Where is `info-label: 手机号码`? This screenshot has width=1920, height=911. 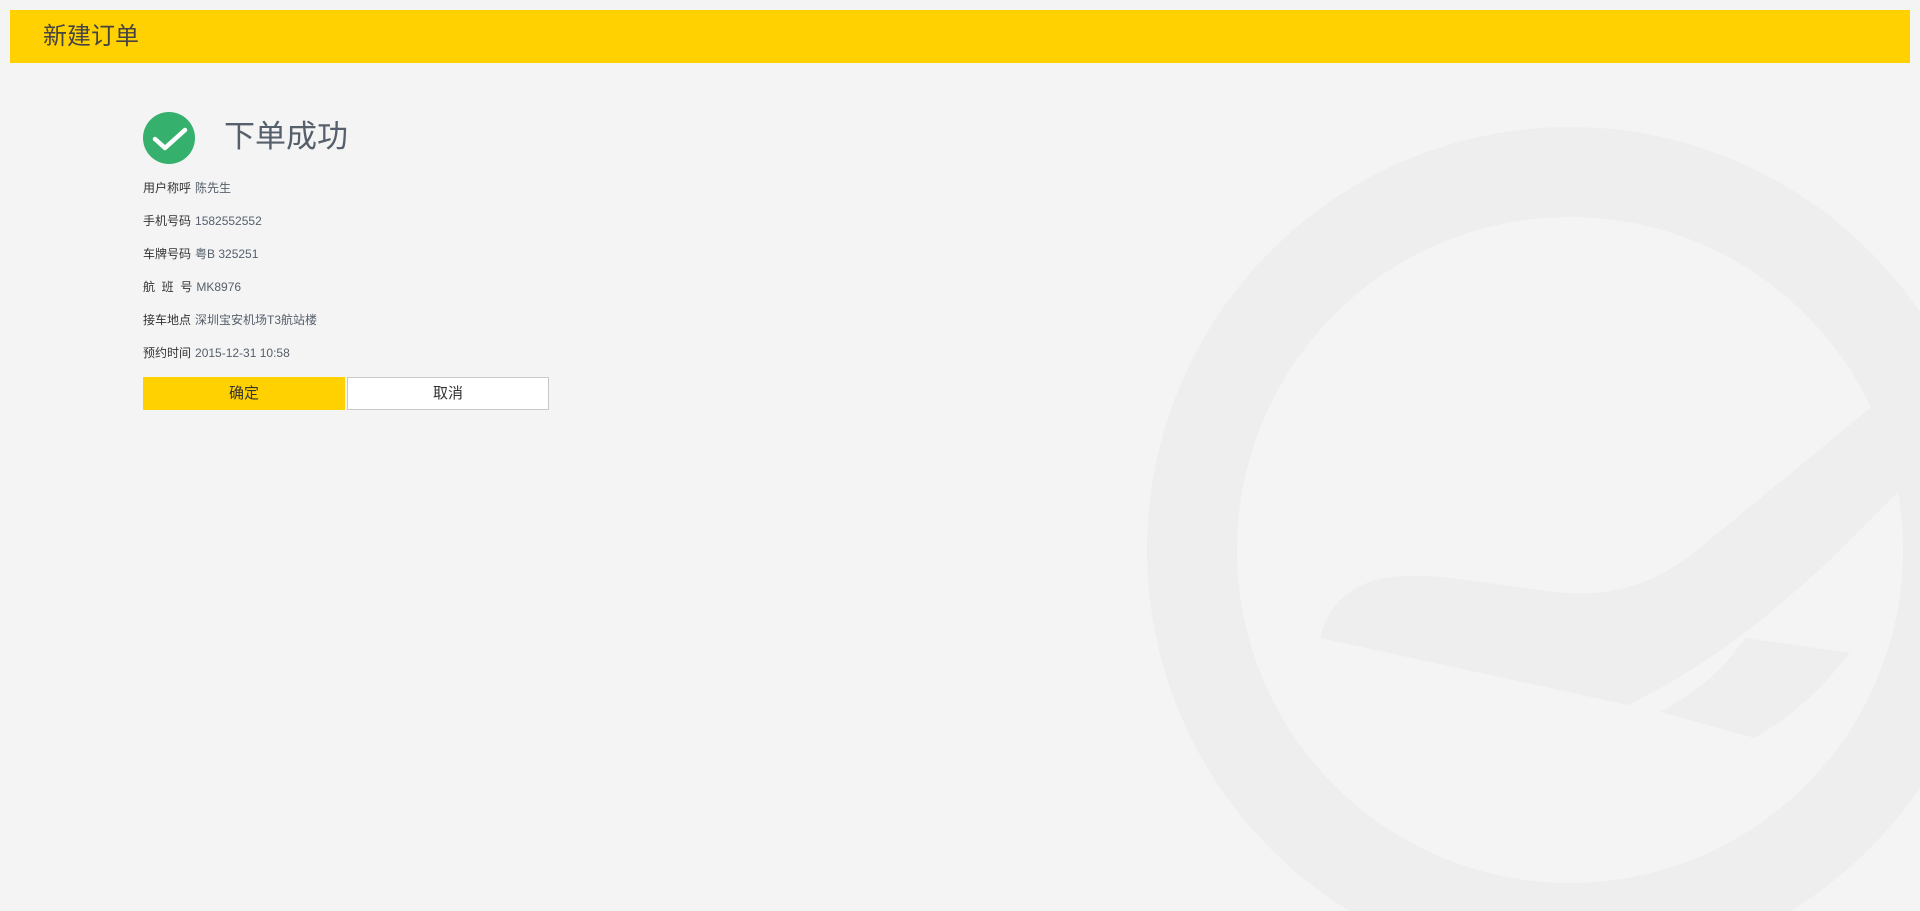 info-label: 手机号码 is located at coordinates (167, 221).